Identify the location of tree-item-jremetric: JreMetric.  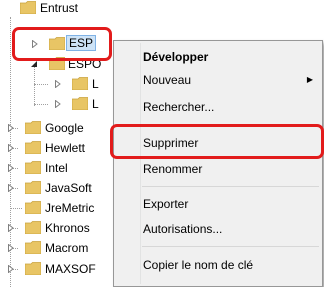
(55, 208).